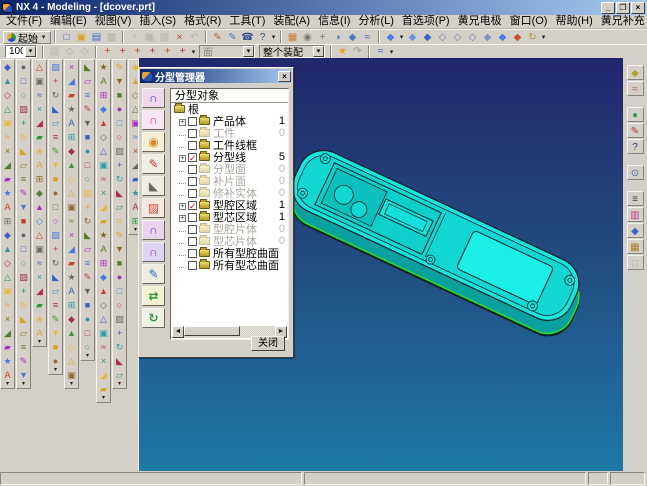 The width and height of the screenshot is (647, 486). What do you see at coordinates (532, 37) in the screenshot?
I see `rotate-view-icon: ↻` at bounding box center [532, 37].